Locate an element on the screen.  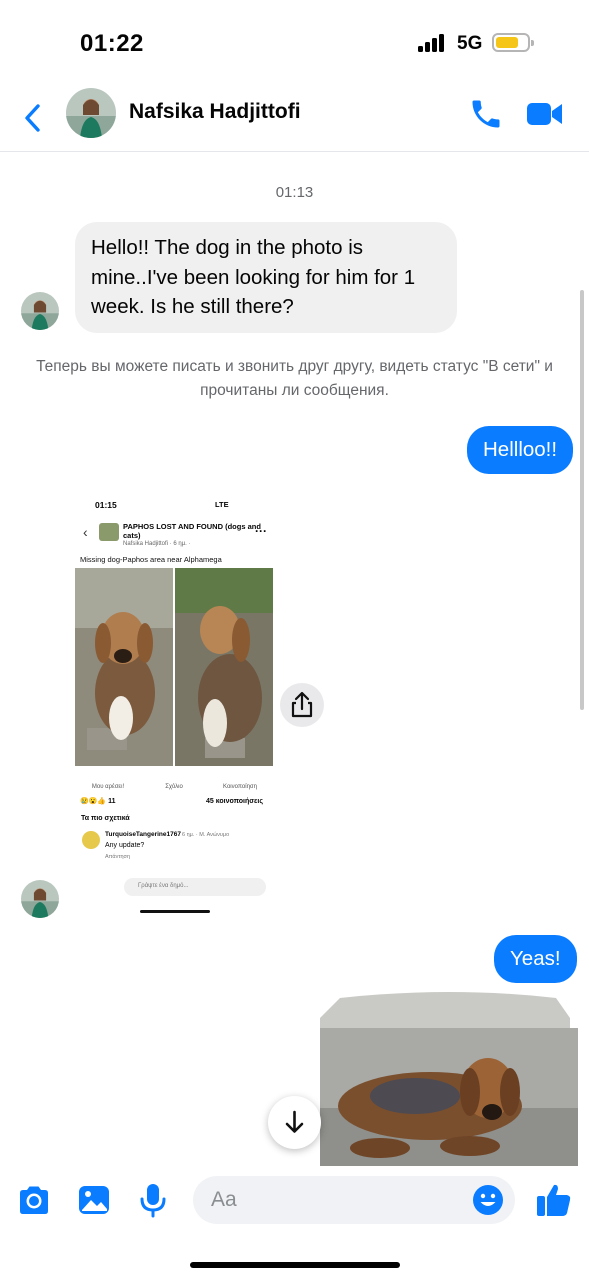
status-time: 01:22 is located at coordinates (112, 43).